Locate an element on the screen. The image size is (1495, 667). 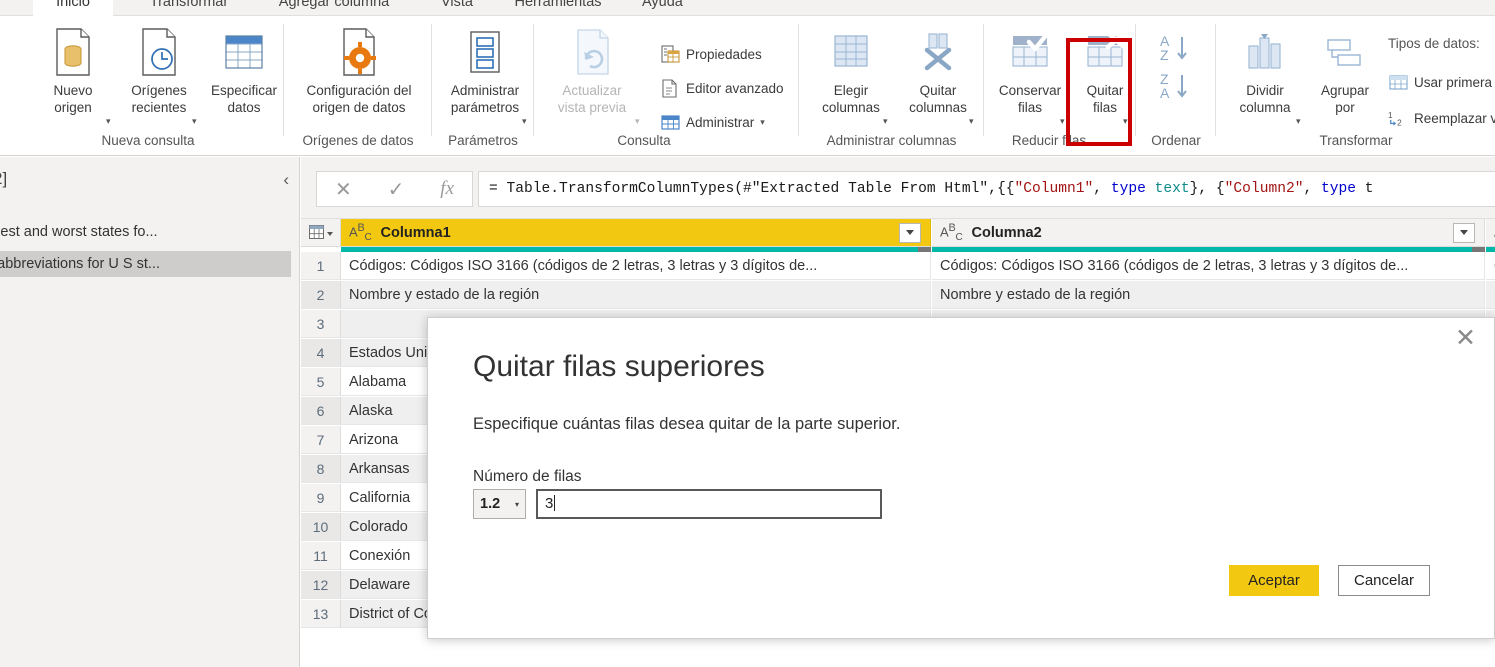
row-number: 8 is located at coordinates (320, 468).